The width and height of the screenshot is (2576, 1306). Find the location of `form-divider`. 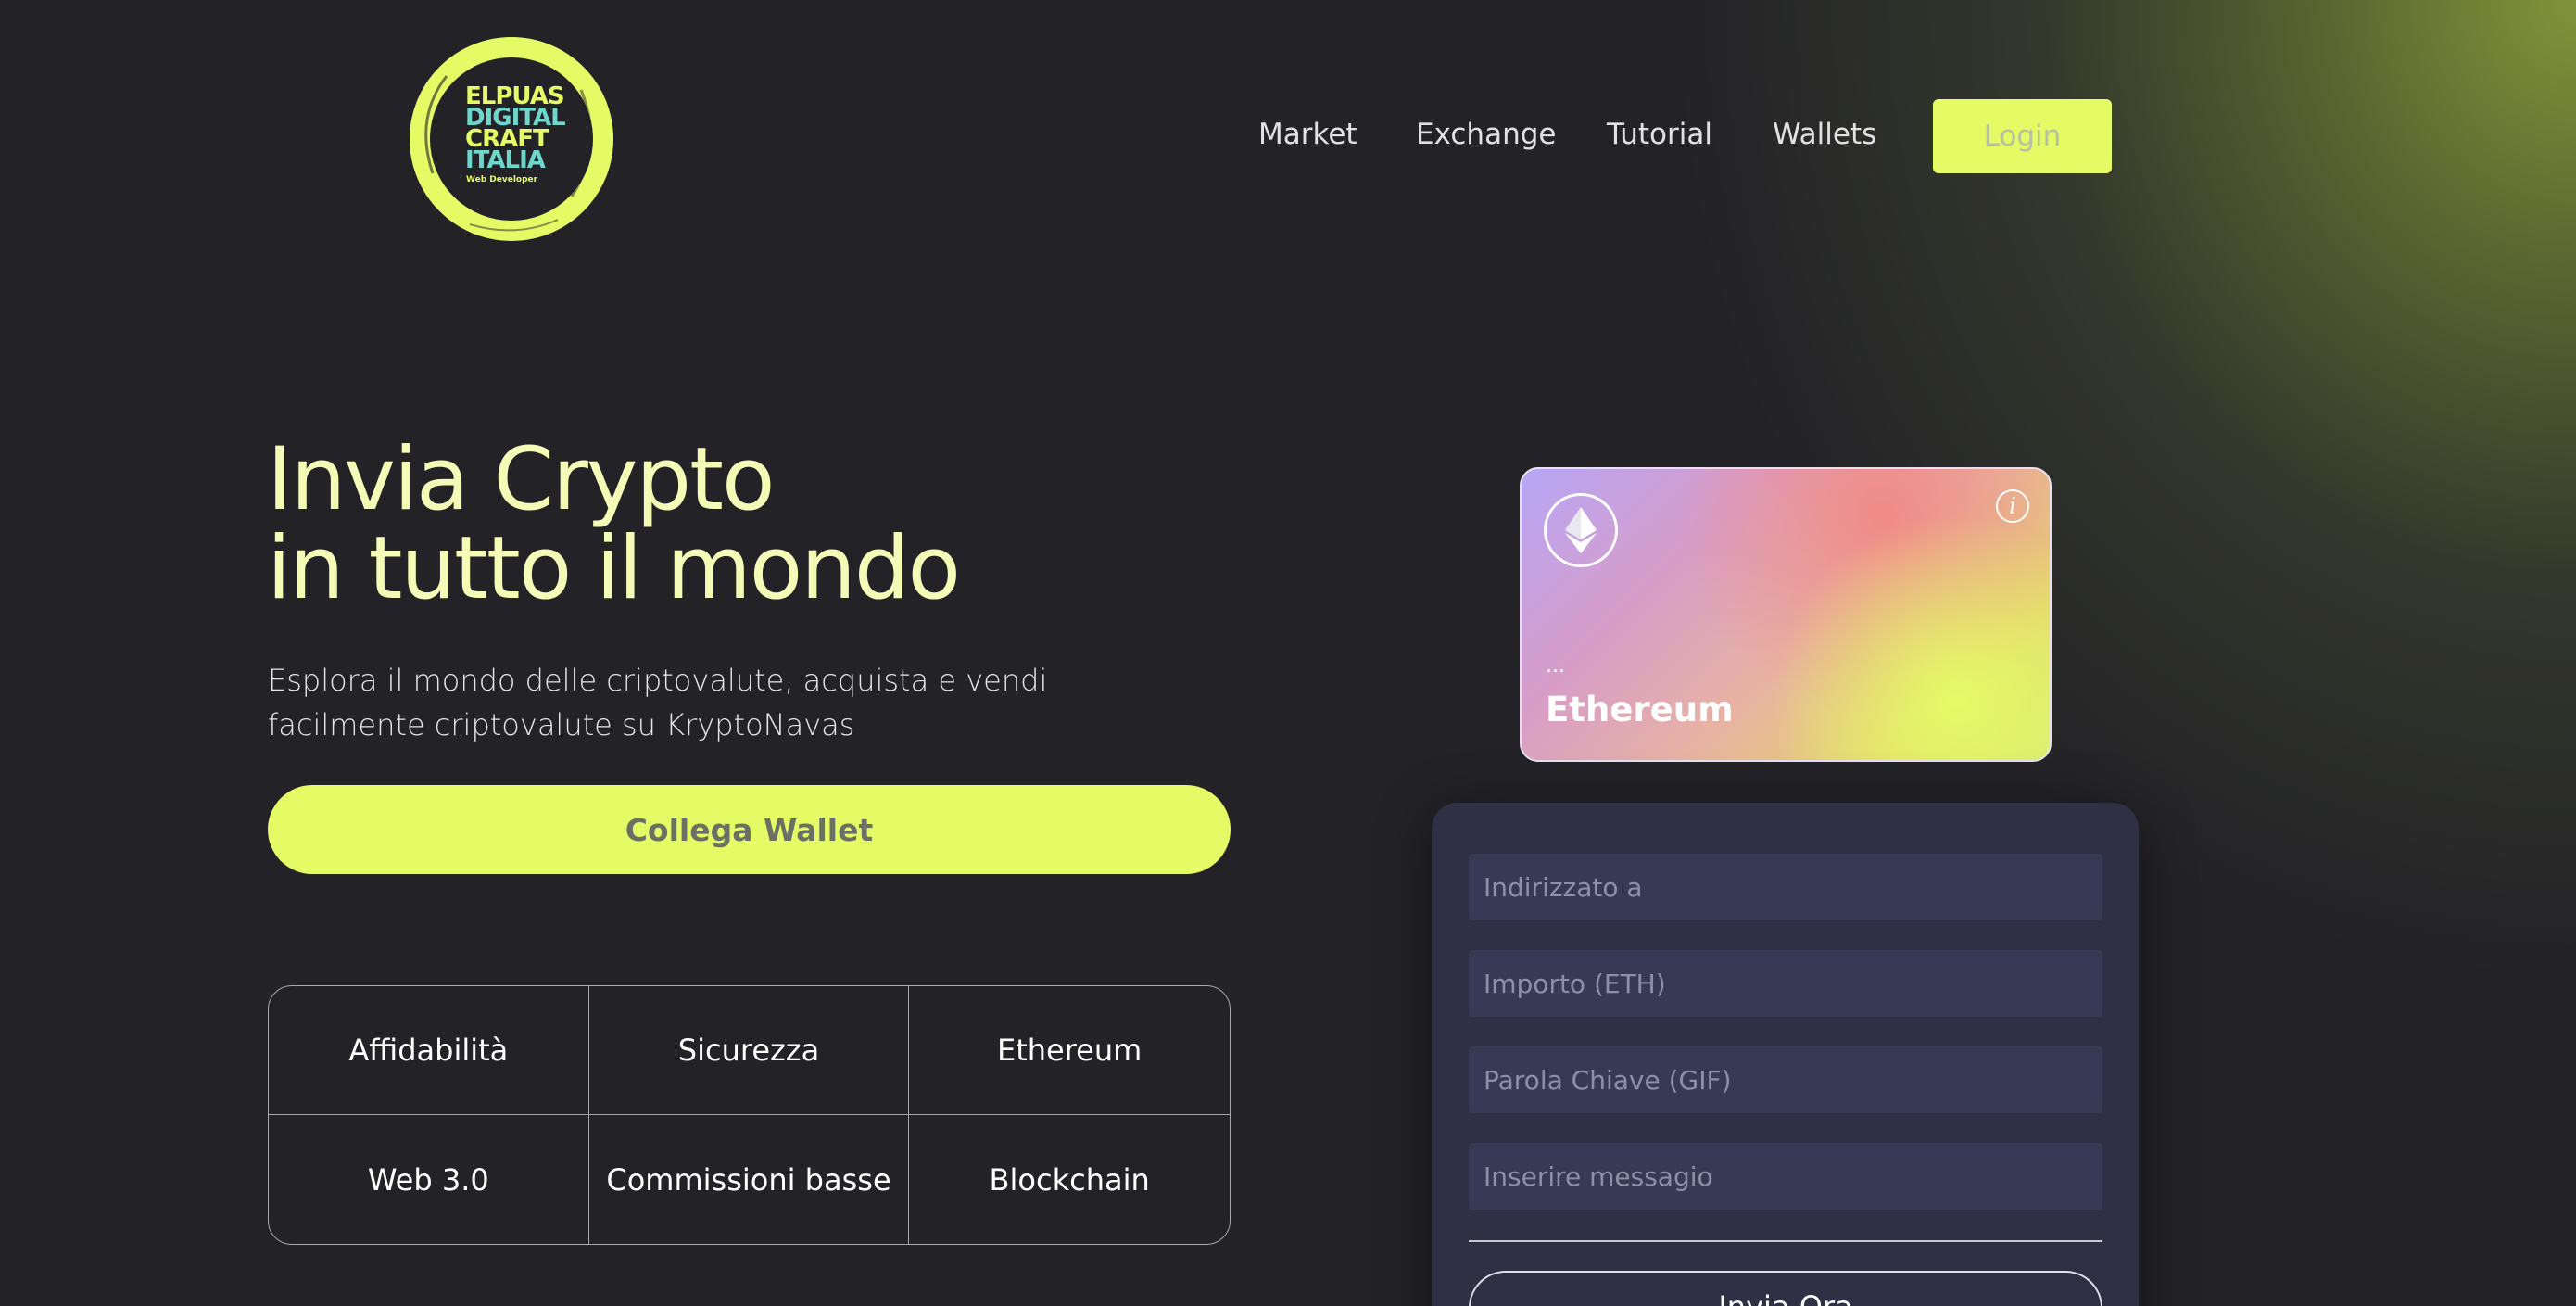

form-divider is located at coordinates (1785, 1241).